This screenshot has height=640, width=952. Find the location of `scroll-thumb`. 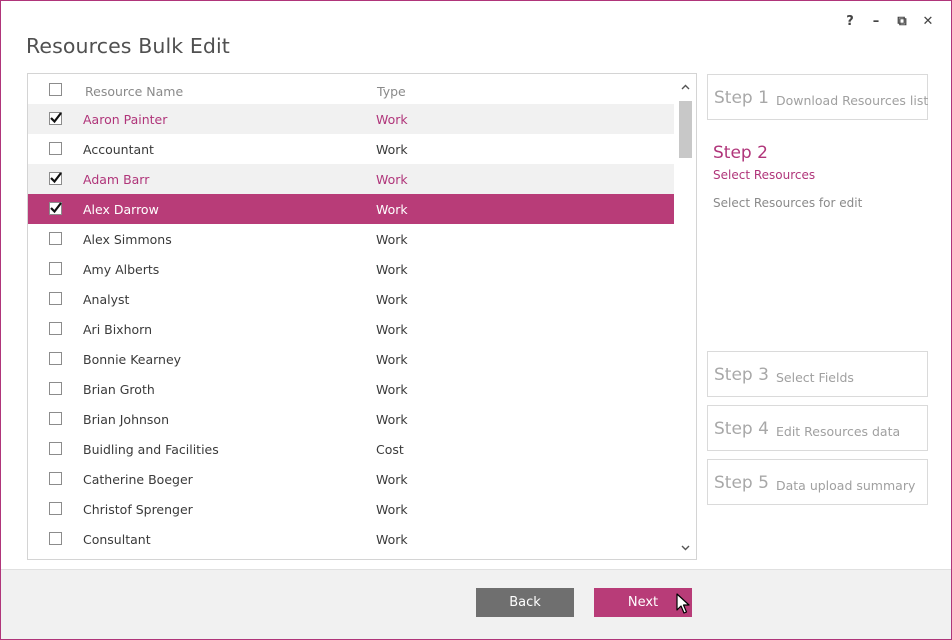

scroll-thumb is located at coordinates (685, 129).